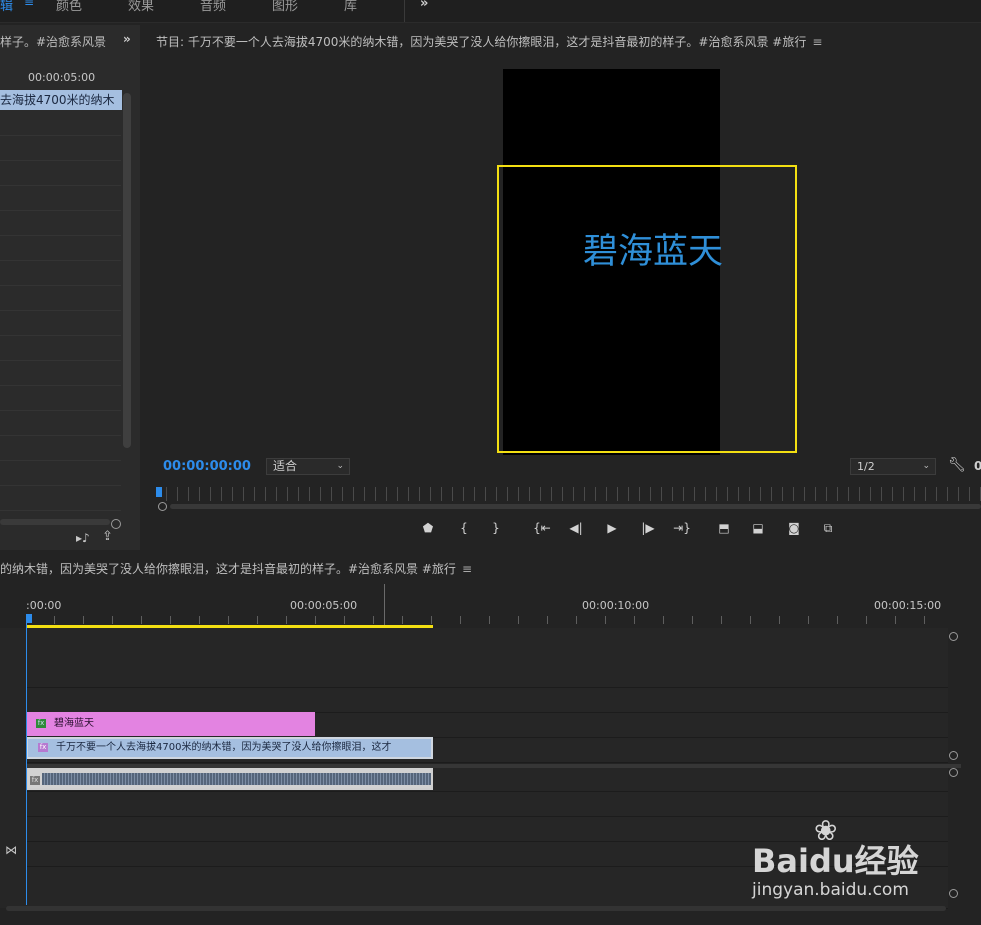 This screenshot has height=925, width=981. Describe the element at coordinates (835, 861) in the screenshot. I see `watermark-logo: Baidu经验` at that location.